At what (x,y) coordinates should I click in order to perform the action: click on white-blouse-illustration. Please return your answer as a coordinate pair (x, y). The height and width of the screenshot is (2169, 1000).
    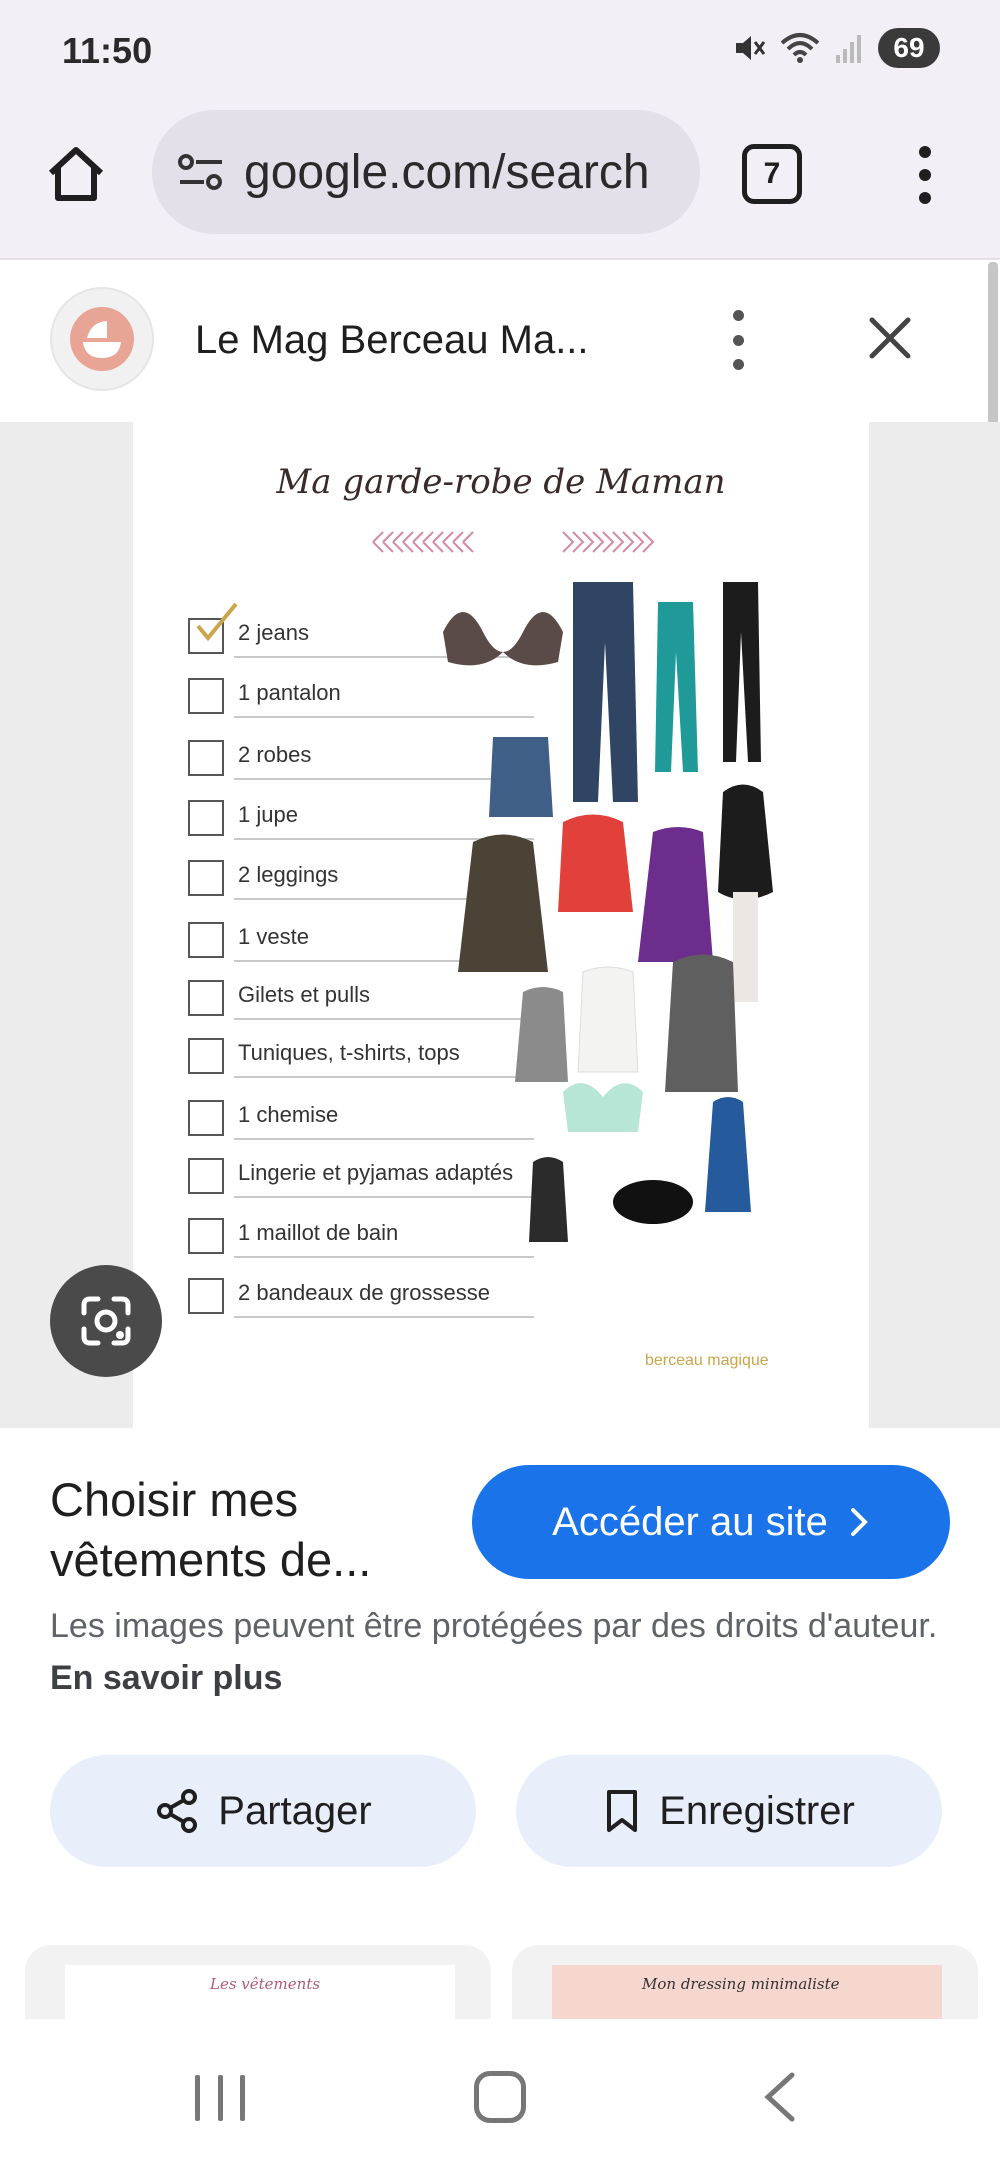
    Looking at the image, I should click on (608, 1019).